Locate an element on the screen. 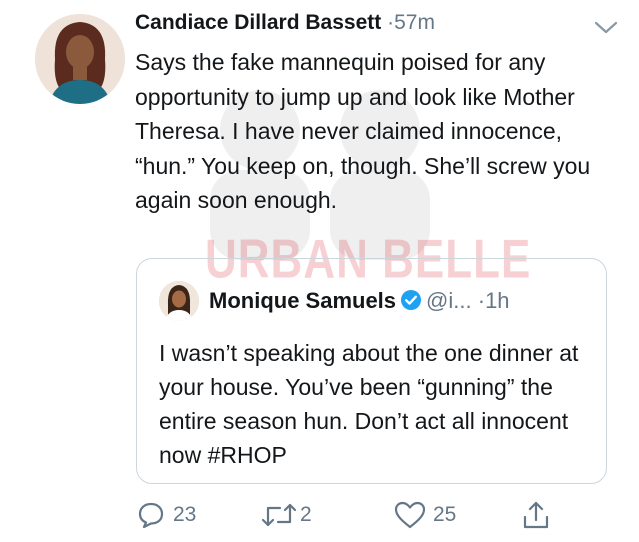 This screenshot has width=639, height=542. tweet-time: 57m is located at coordinates (414, 22).